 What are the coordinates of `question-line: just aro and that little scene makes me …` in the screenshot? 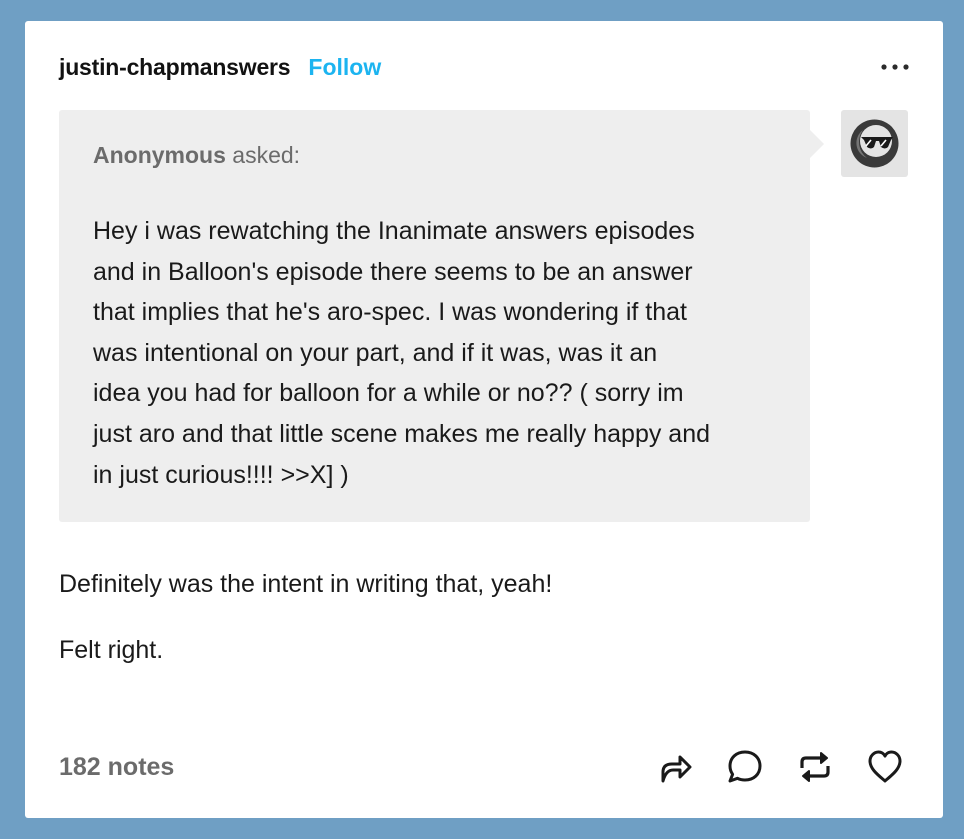 It's located at (402, 433).